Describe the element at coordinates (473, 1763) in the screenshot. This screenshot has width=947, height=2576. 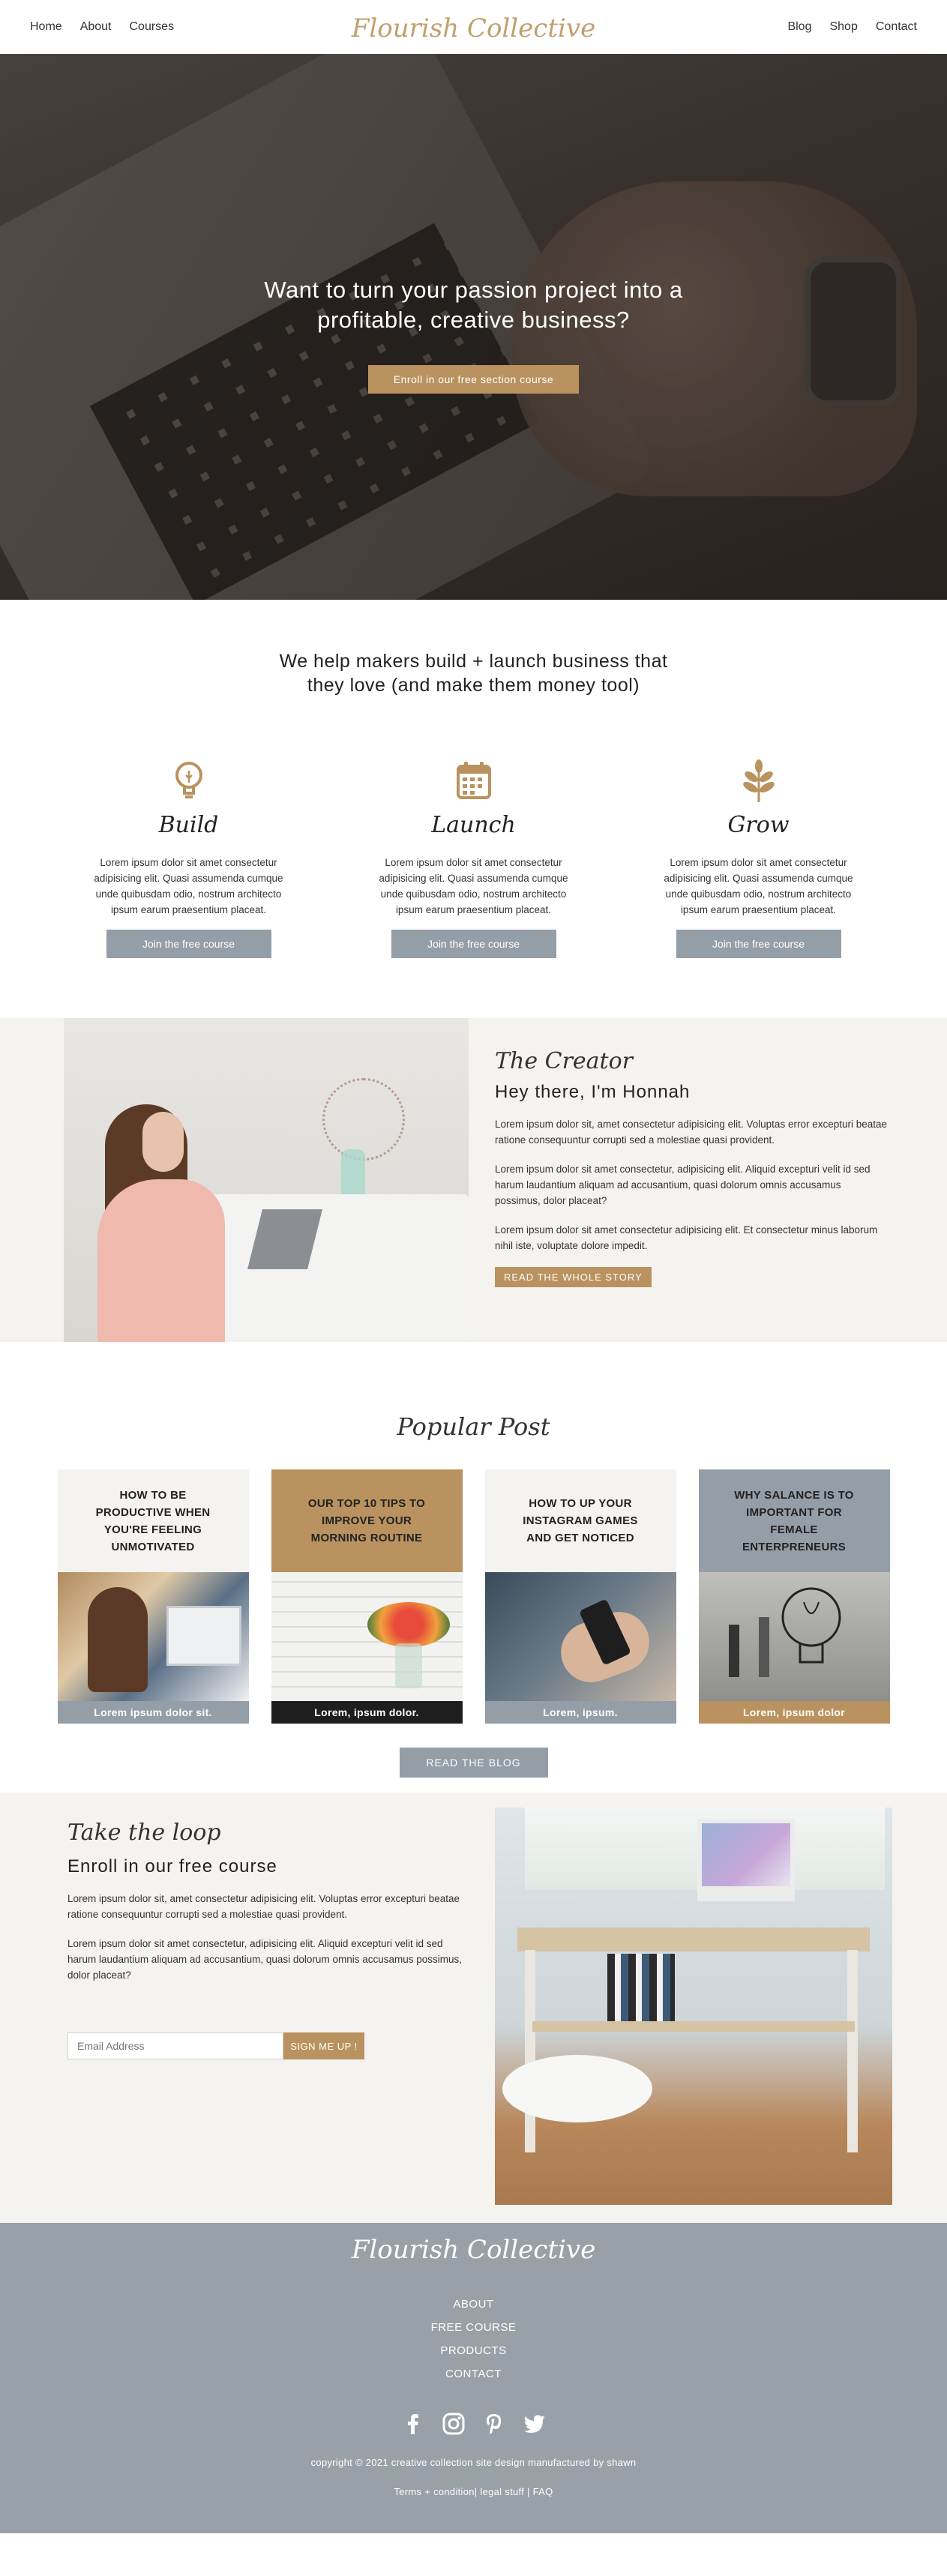
I see `read-blog-button: READ THE BLOG` at that location.